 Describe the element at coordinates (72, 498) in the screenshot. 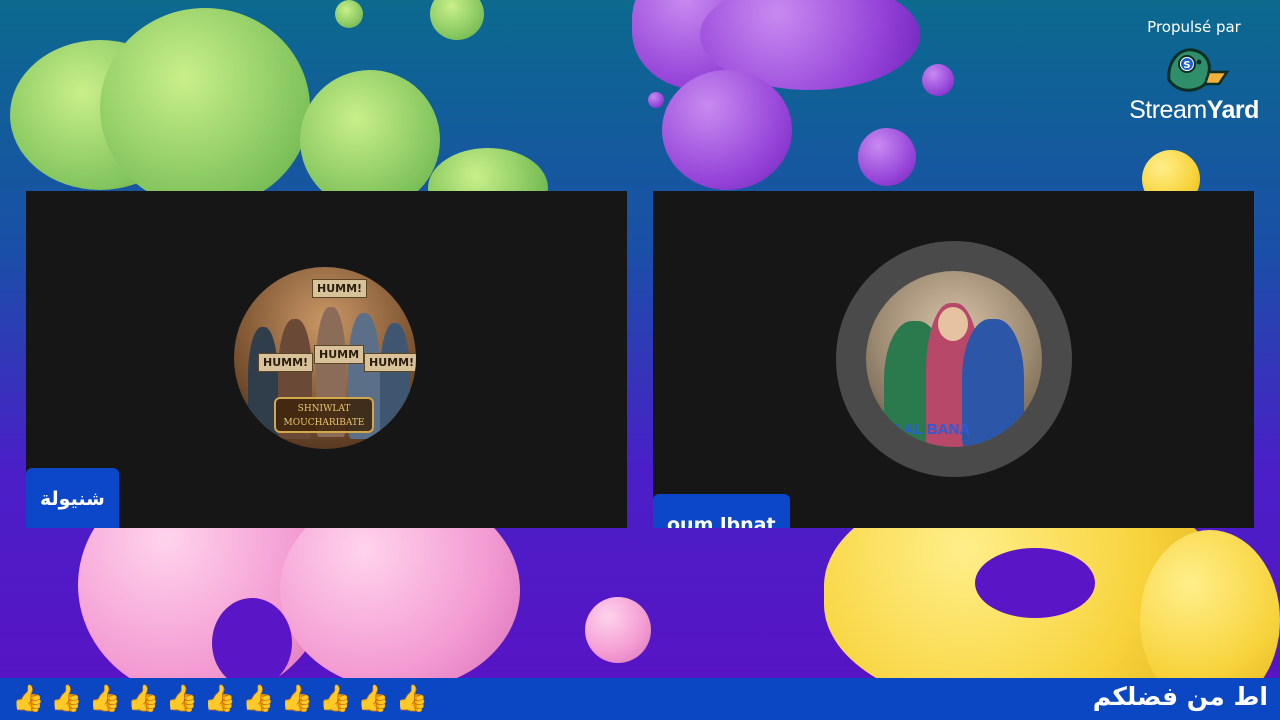

I see `participant-name-label: شنيولة` at that location.